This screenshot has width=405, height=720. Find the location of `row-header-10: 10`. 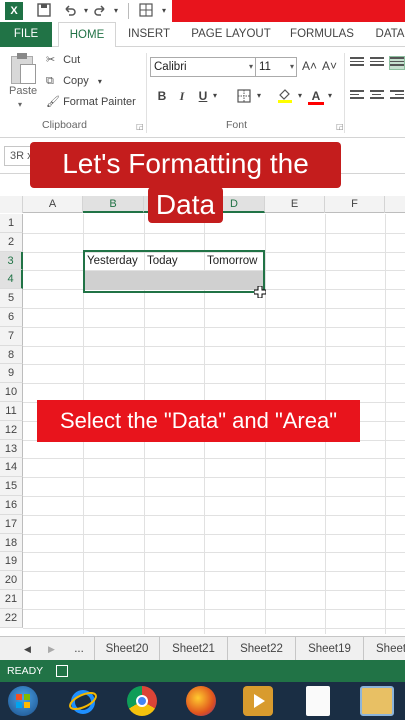

row-header-10: 10 is located at coordinates (11, 392).